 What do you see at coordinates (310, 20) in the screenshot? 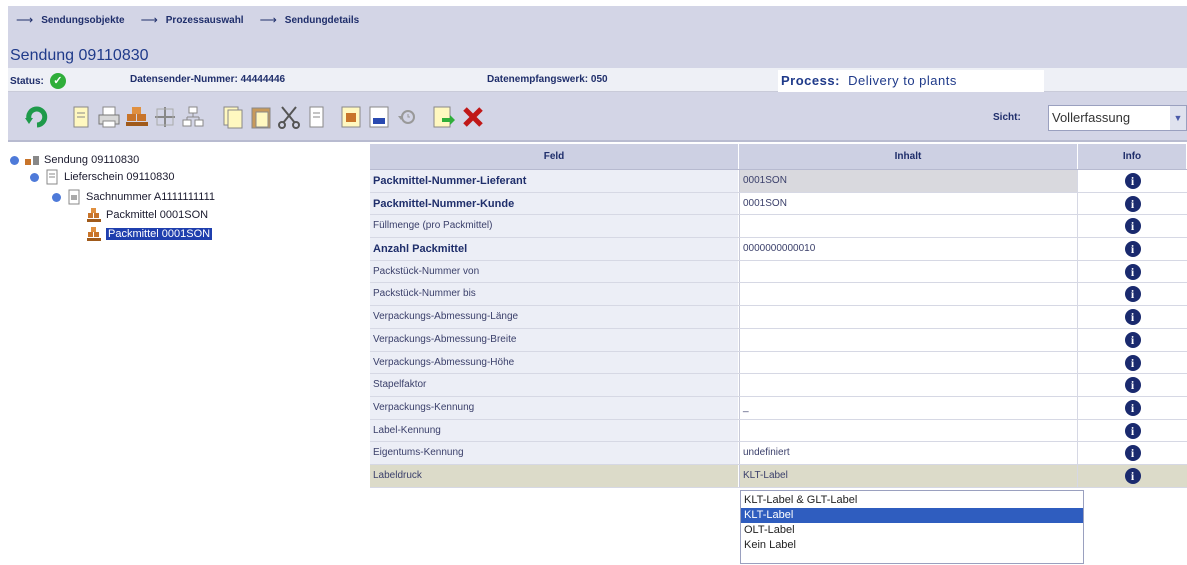
I see `breadcrumb-item-sendungdetails: ⟶ Sendungdetails` at bounding box center [310, 20].